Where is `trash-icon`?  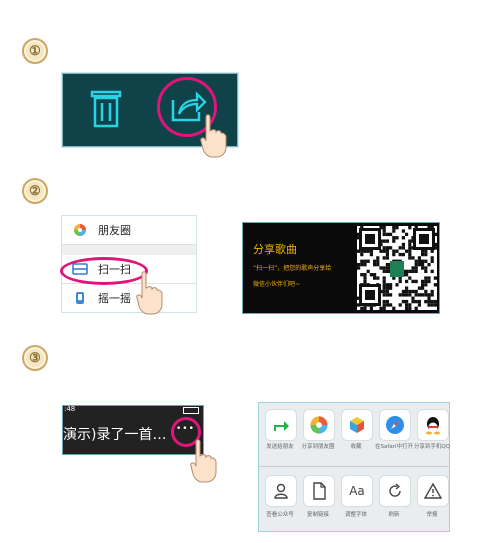 trash-icon is located at coordinates (106, 108).